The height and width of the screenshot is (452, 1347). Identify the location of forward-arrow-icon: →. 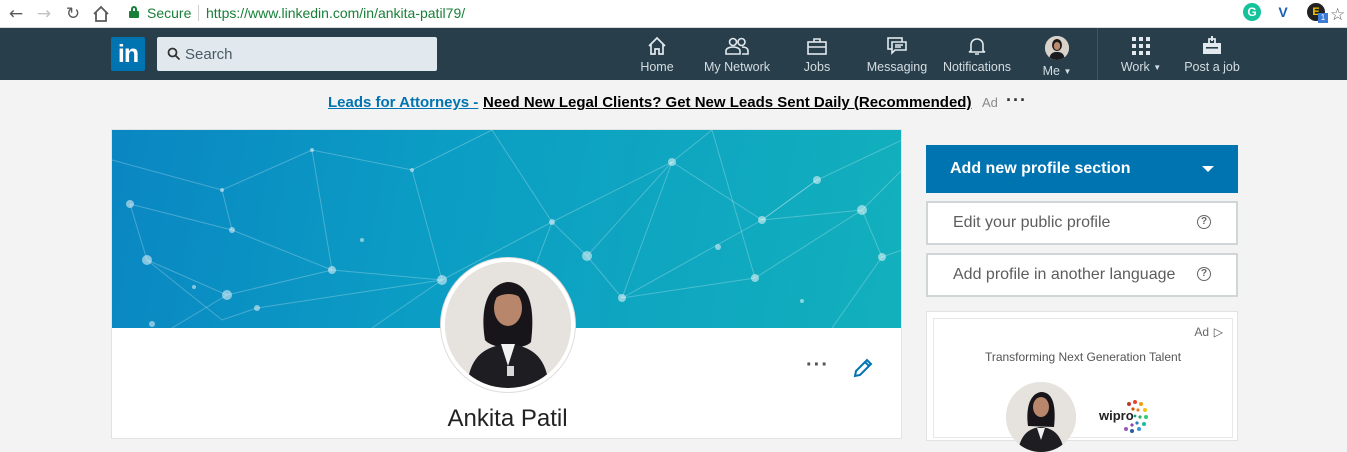
(44, 14).